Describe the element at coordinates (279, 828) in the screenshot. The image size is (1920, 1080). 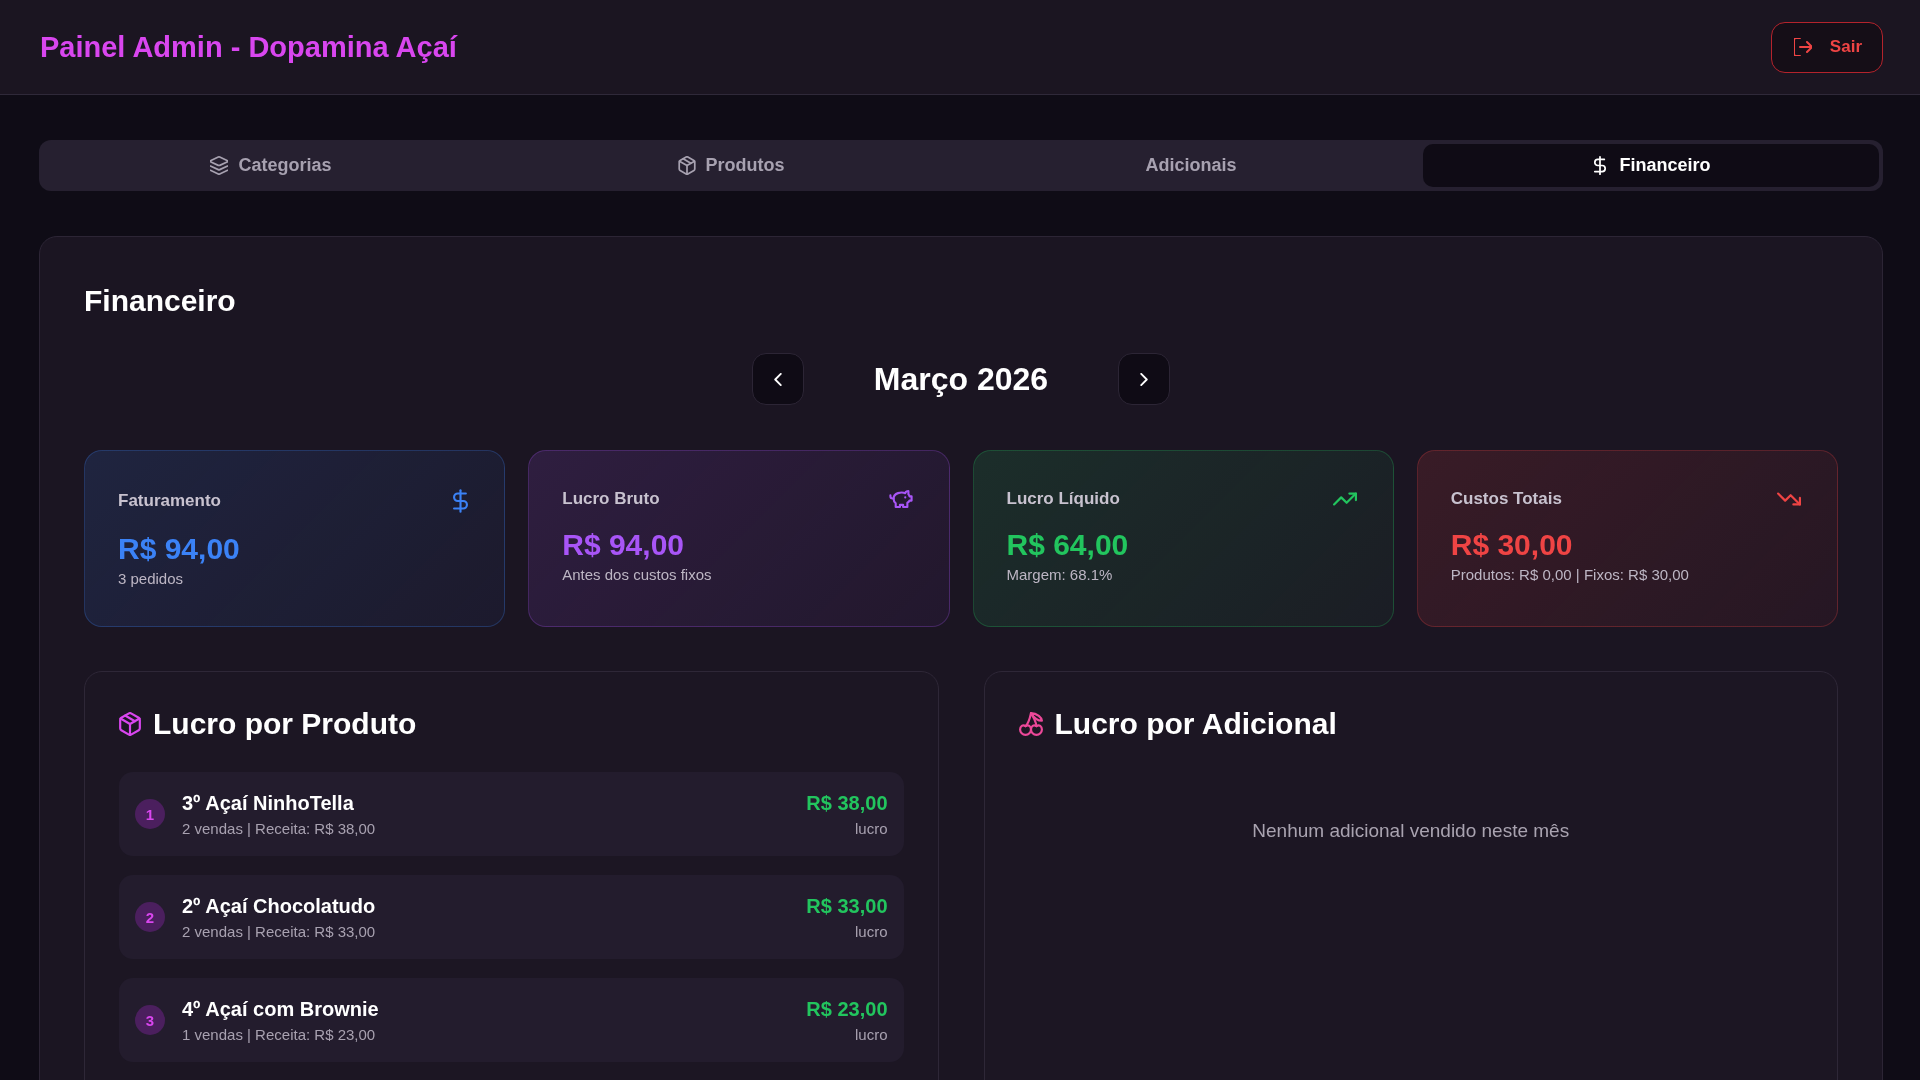
I see `product-detail: 2 vendas | Receita: R$ 38,00` at that location.